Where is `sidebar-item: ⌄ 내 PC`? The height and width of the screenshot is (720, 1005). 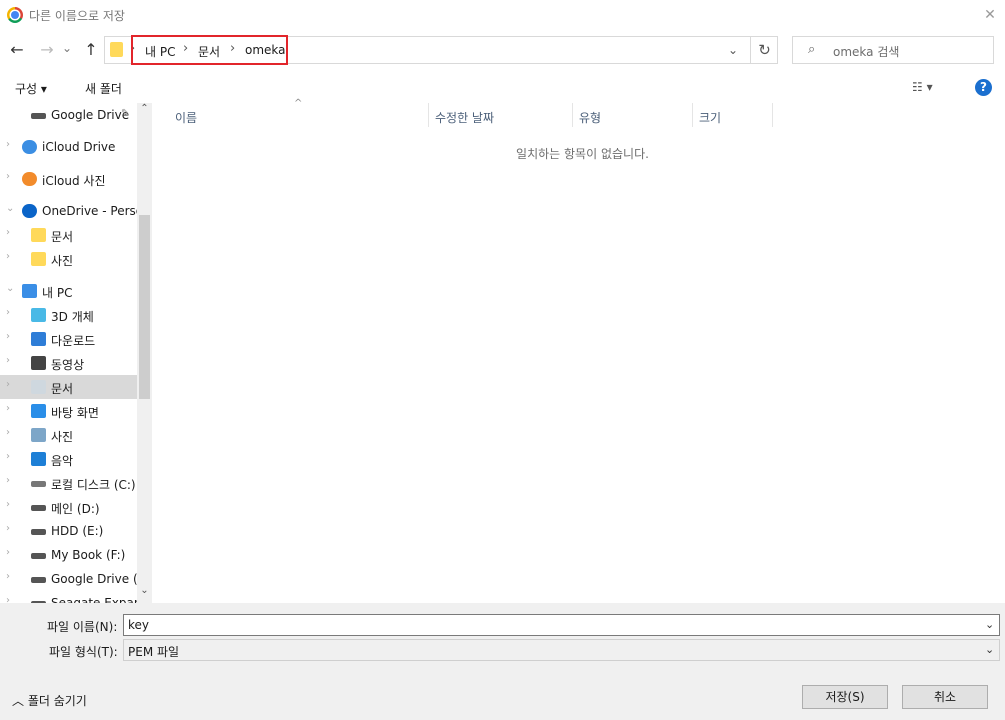 sidebar-item: ⌄ 내 PC is located at coordinates (68, 291).